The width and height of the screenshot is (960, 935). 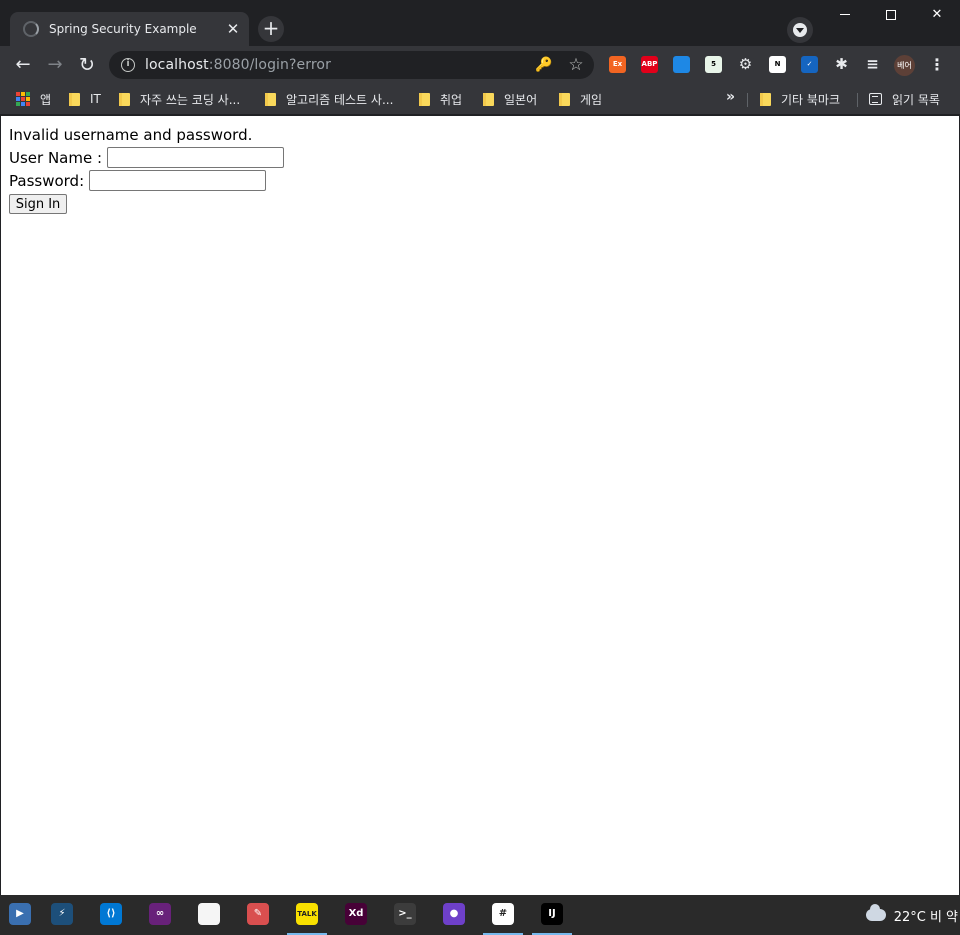 What do you see at coordinates (85, 99) in the screenshot?
I see `bookmark-folder-it: IT` at bounding box center [85, 99].